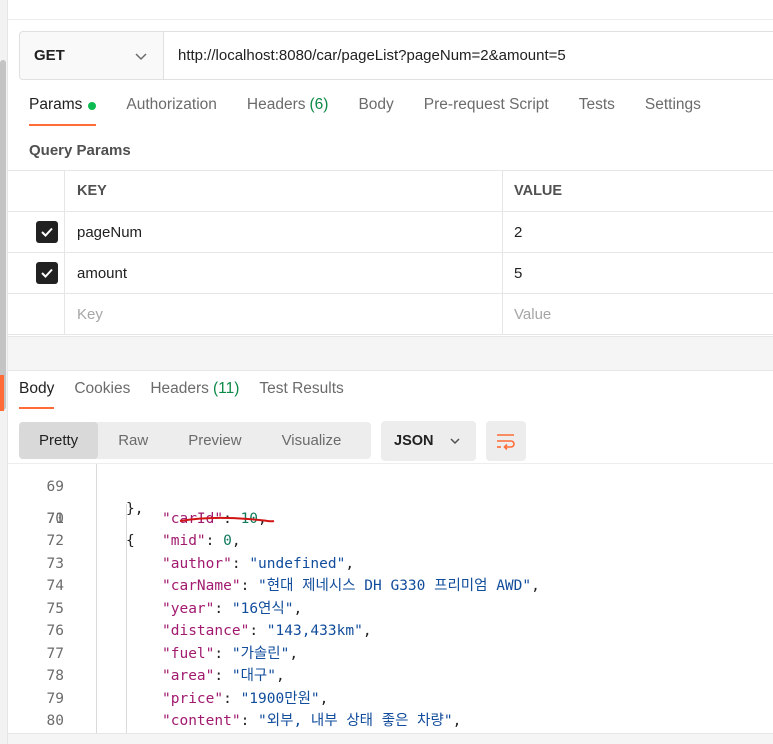 The height and width of the screenshot is (744, 773). I want to click on tab-response-body: Body, so click(37, 394).